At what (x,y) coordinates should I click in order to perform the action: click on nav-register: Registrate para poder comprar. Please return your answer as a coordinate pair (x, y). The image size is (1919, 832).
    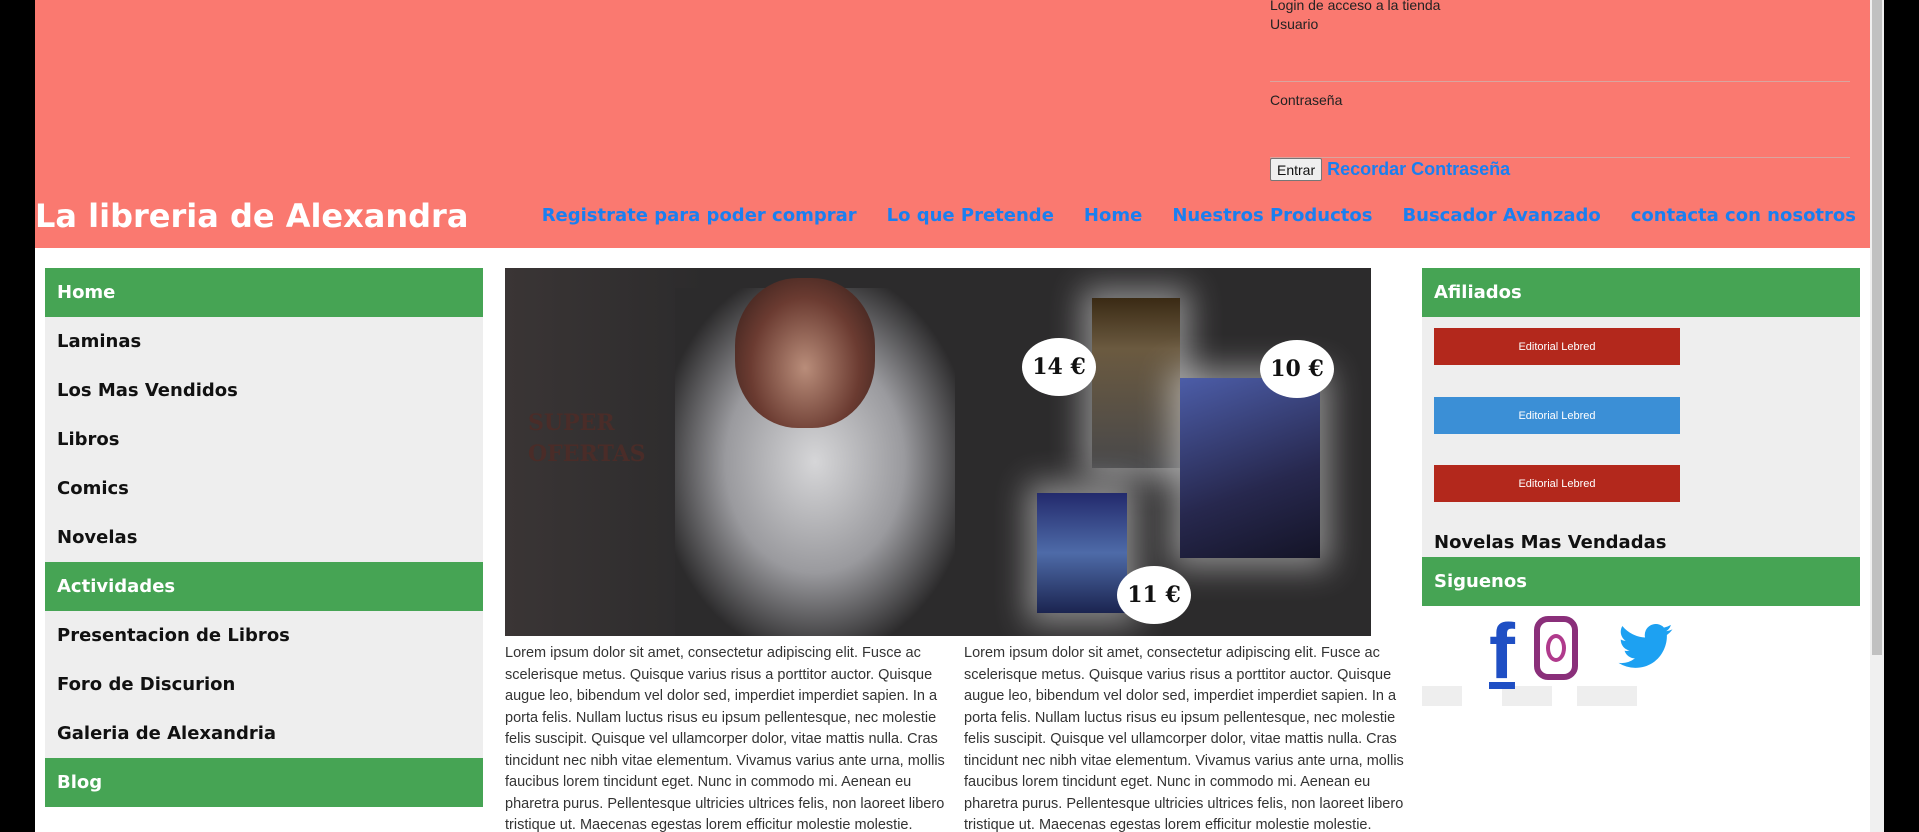
    Looking at the image, I should click on (699, 215).